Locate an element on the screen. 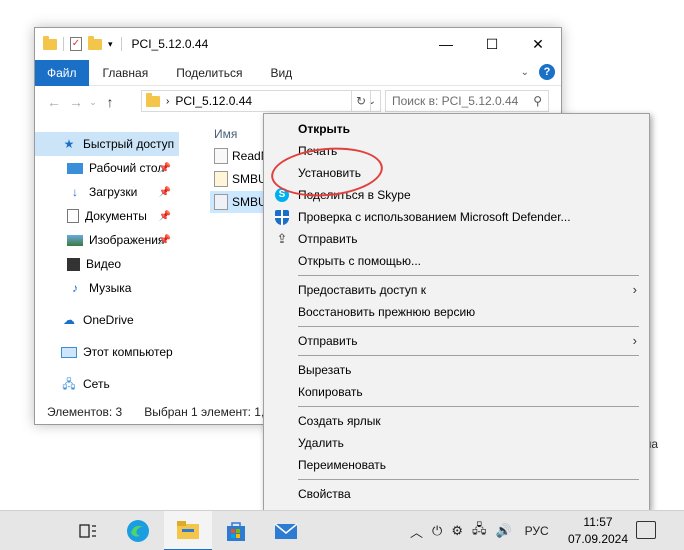  sidebar-item-network: 🖧 Сеть is located at coordinates (107, 384).